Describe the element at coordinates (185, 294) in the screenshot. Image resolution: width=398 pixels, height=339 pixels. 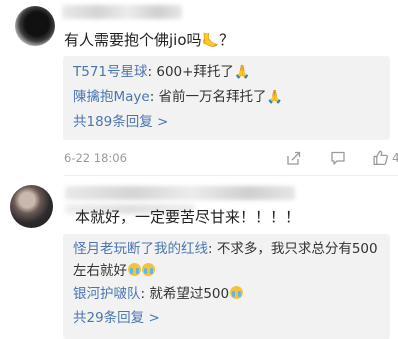
I see `reply-text: : 就希望过500` at that location.